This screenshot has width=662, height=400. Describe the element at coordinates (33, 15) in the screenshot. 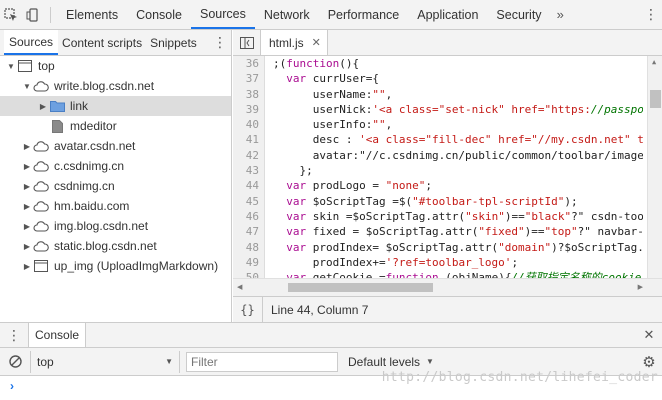

I see `device-toolbar-icon` at that location.